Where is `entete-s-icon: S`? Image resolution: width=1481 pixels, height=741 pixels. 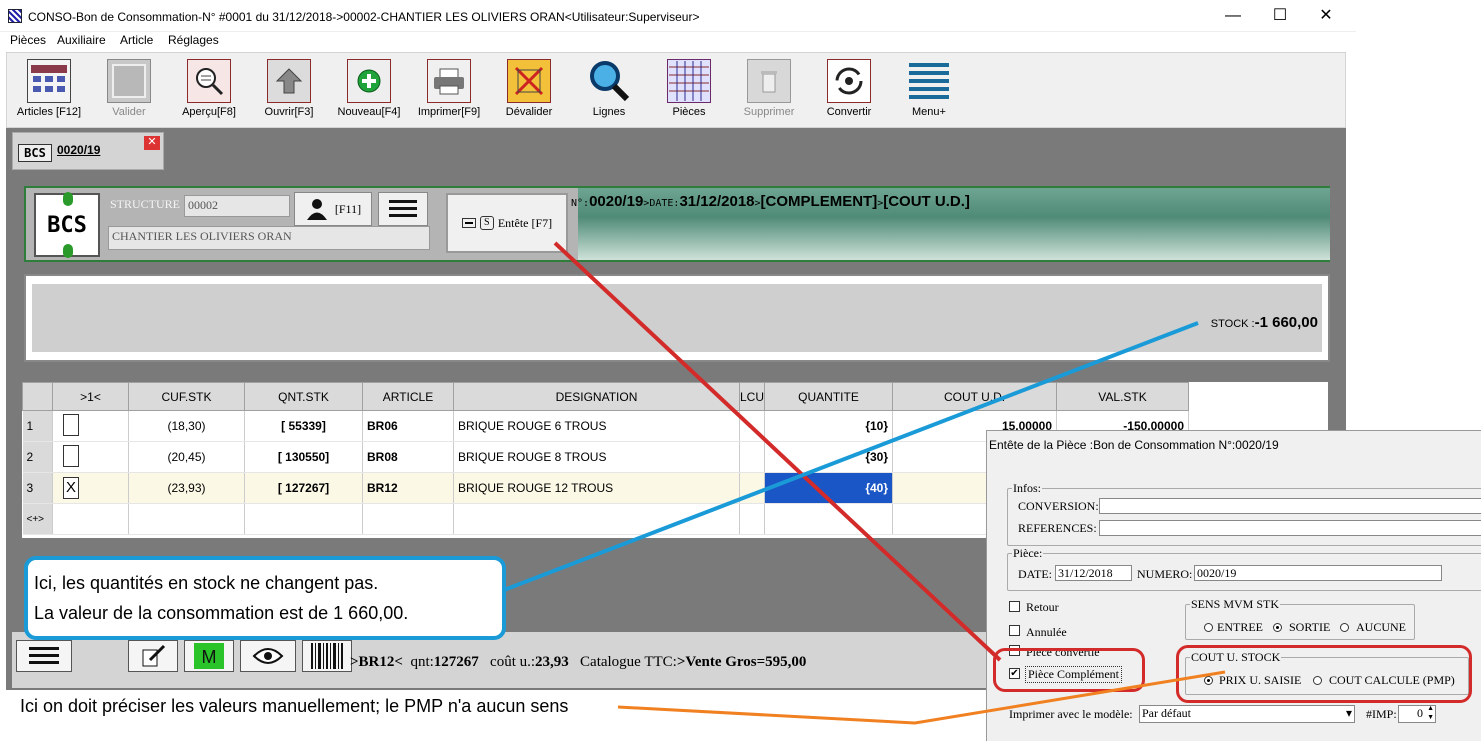 entete-s-icon: S is located at coordinates (486, 223).